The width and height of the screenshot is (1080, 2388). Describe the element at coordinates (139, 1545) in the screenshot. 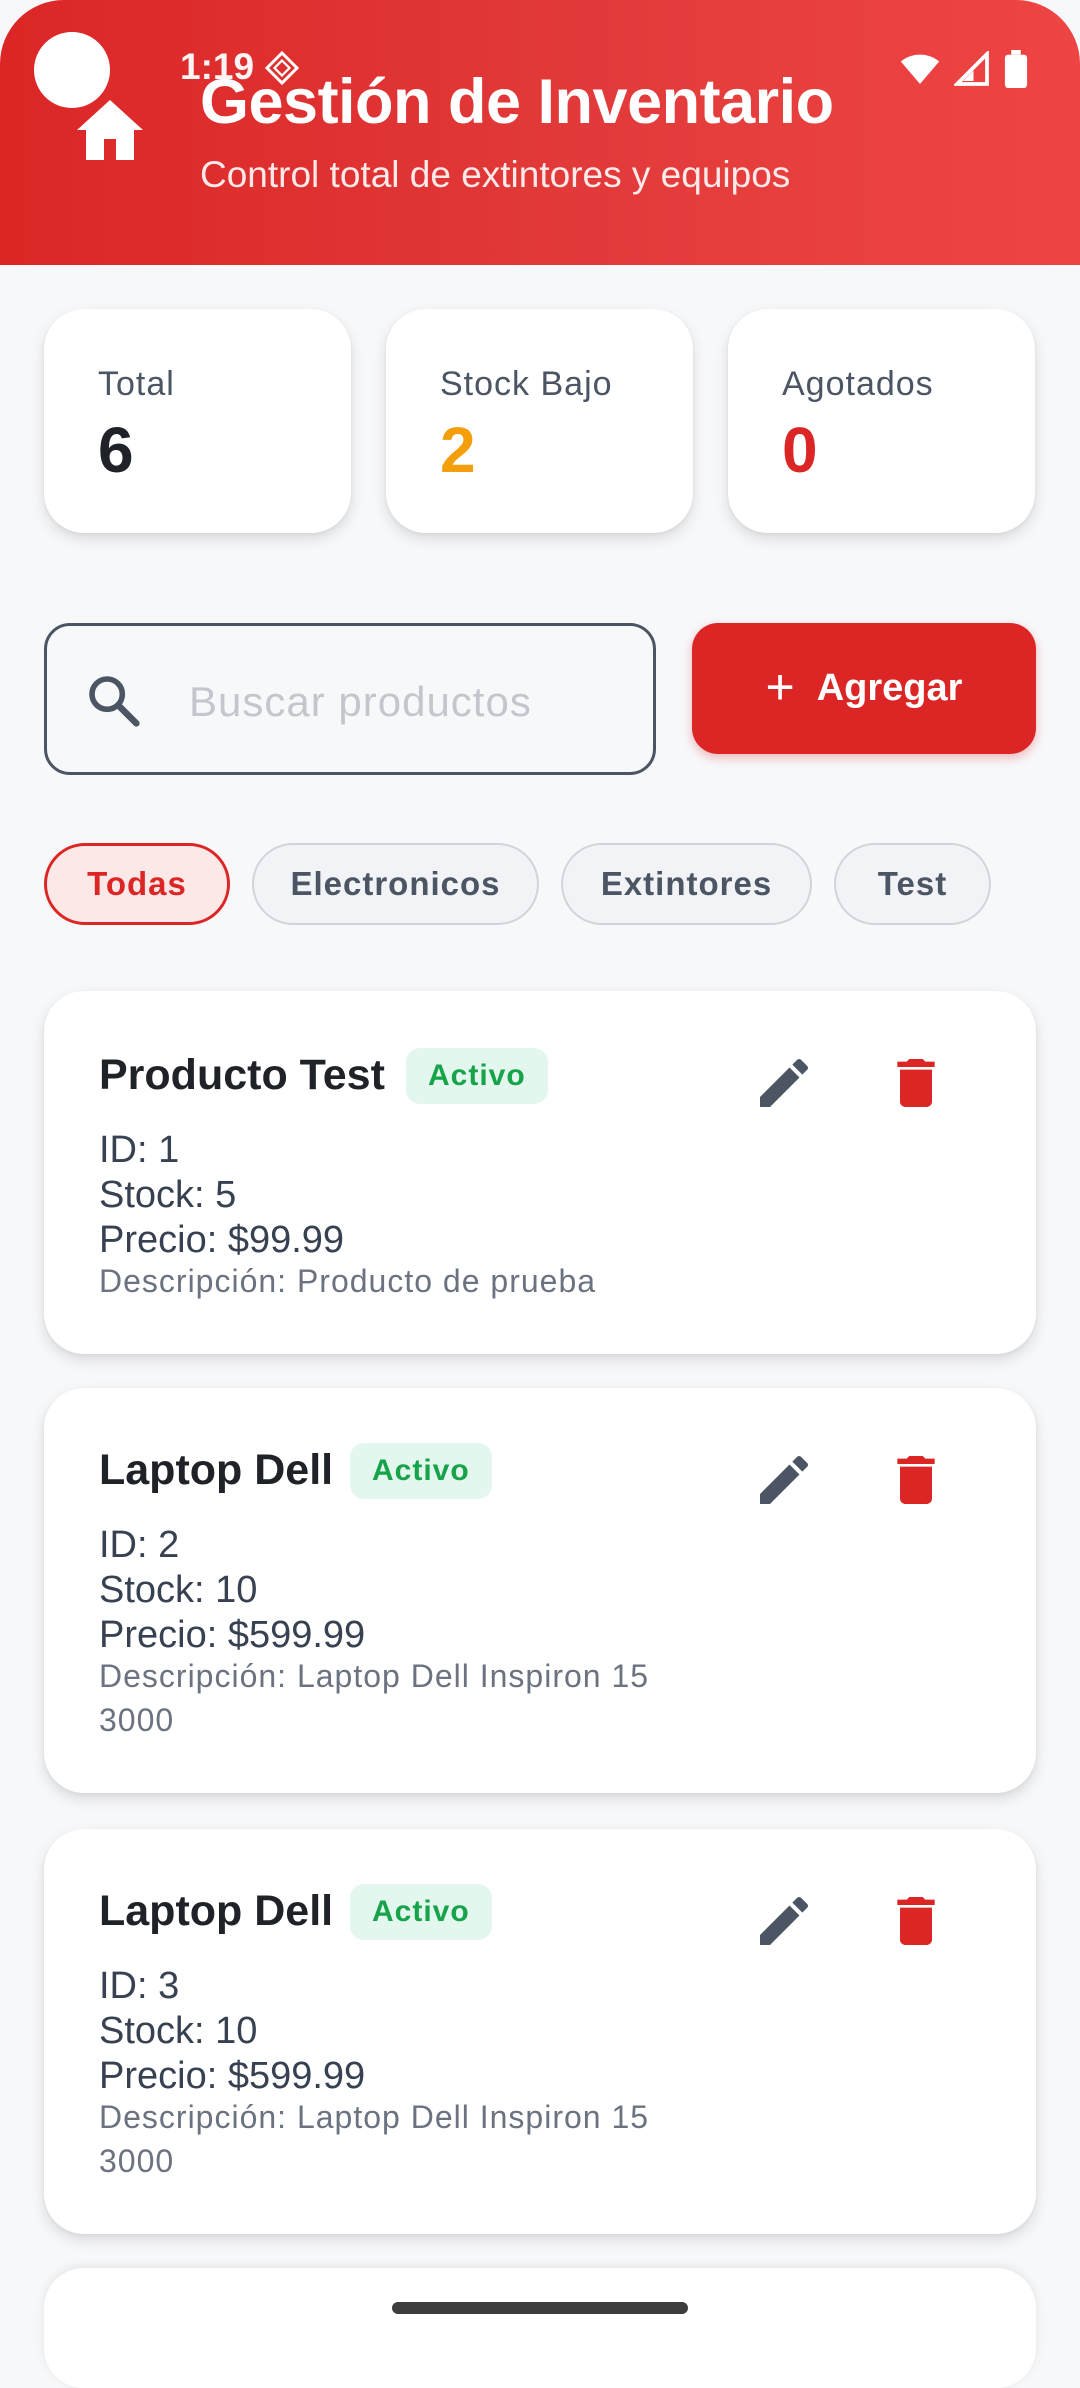

I see `product-id: ID: 2` at that location.